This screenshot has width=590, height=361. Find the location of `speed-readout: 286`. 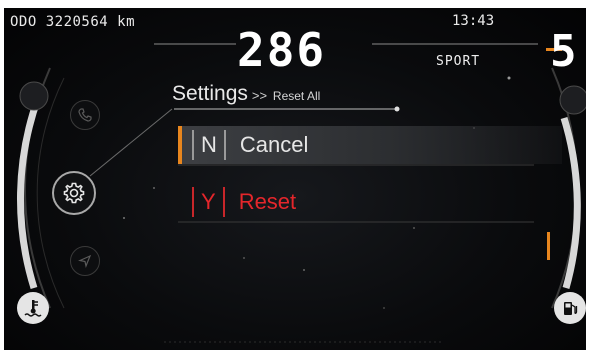

speed-readout: 286 is located at coordinates (282, 50).